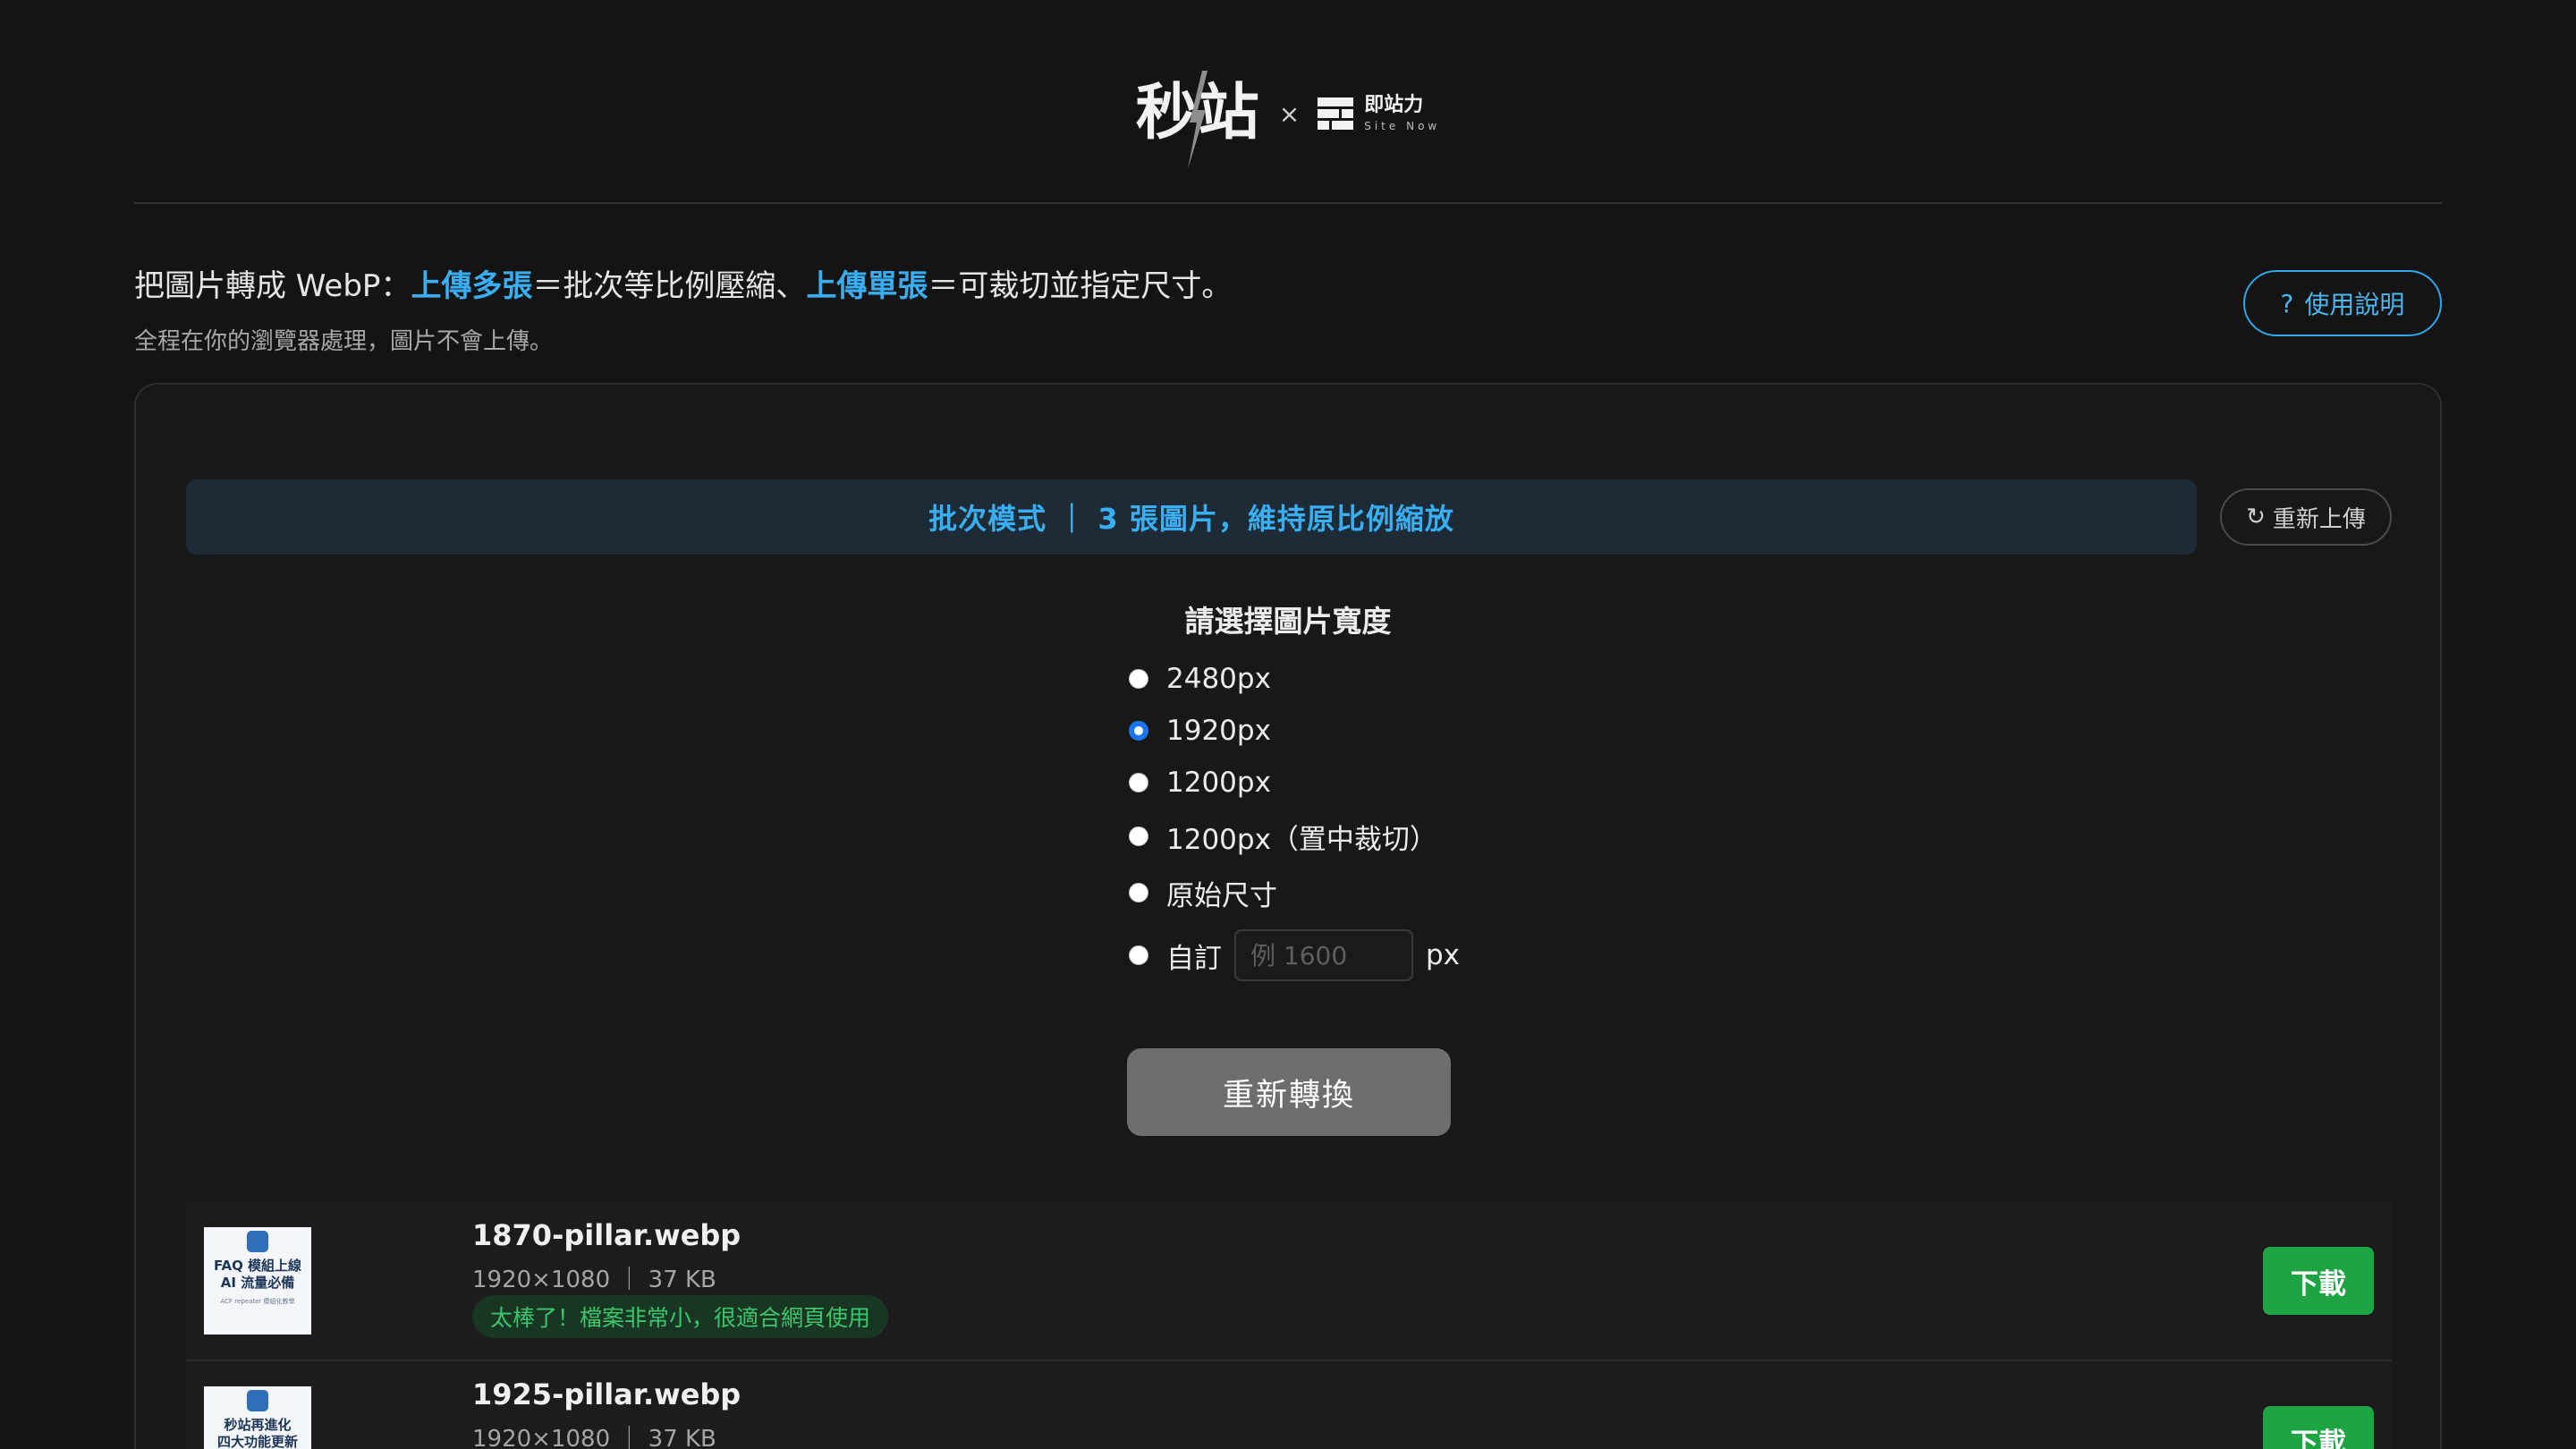 This screenshot has width=2576, height=1449. What do you see at coordinates (1138, 892) in the screenshot?
I see `radio-original` at bounding box center [1138, 892].